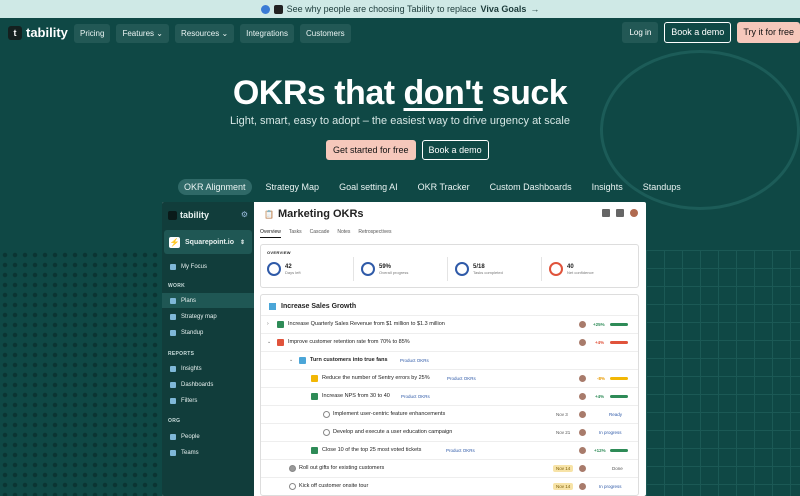  Describe the element at coordinates (173, 384) in the screenshot. I see `dashboards-icon` at that location.